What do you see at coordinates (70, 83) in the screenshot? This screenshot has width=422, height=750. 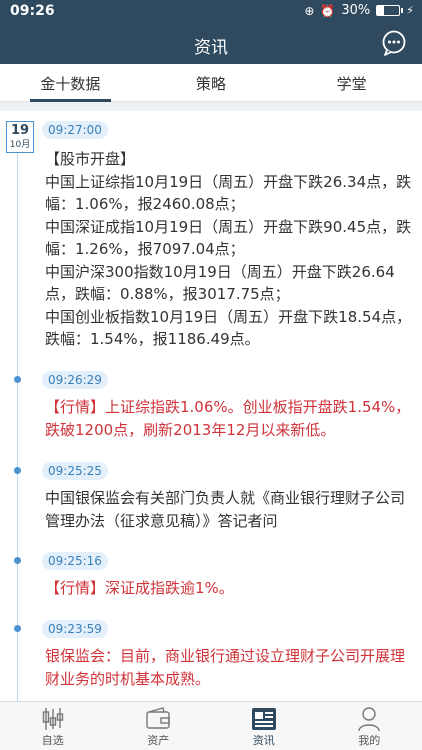 I see `tab-jin10-data: 金十数据` at bounding box center [70, 83].